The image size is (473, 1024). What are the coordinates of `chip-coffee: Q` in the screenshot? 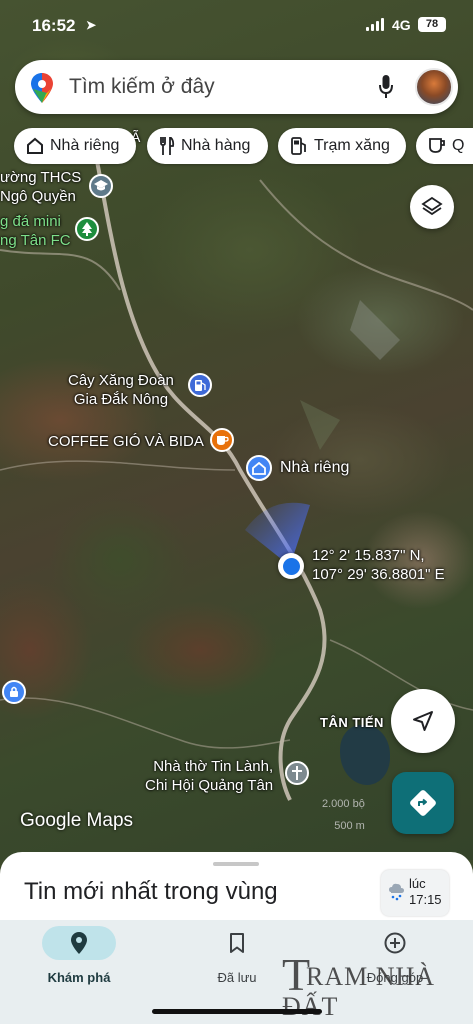 It's located at (444, 146).